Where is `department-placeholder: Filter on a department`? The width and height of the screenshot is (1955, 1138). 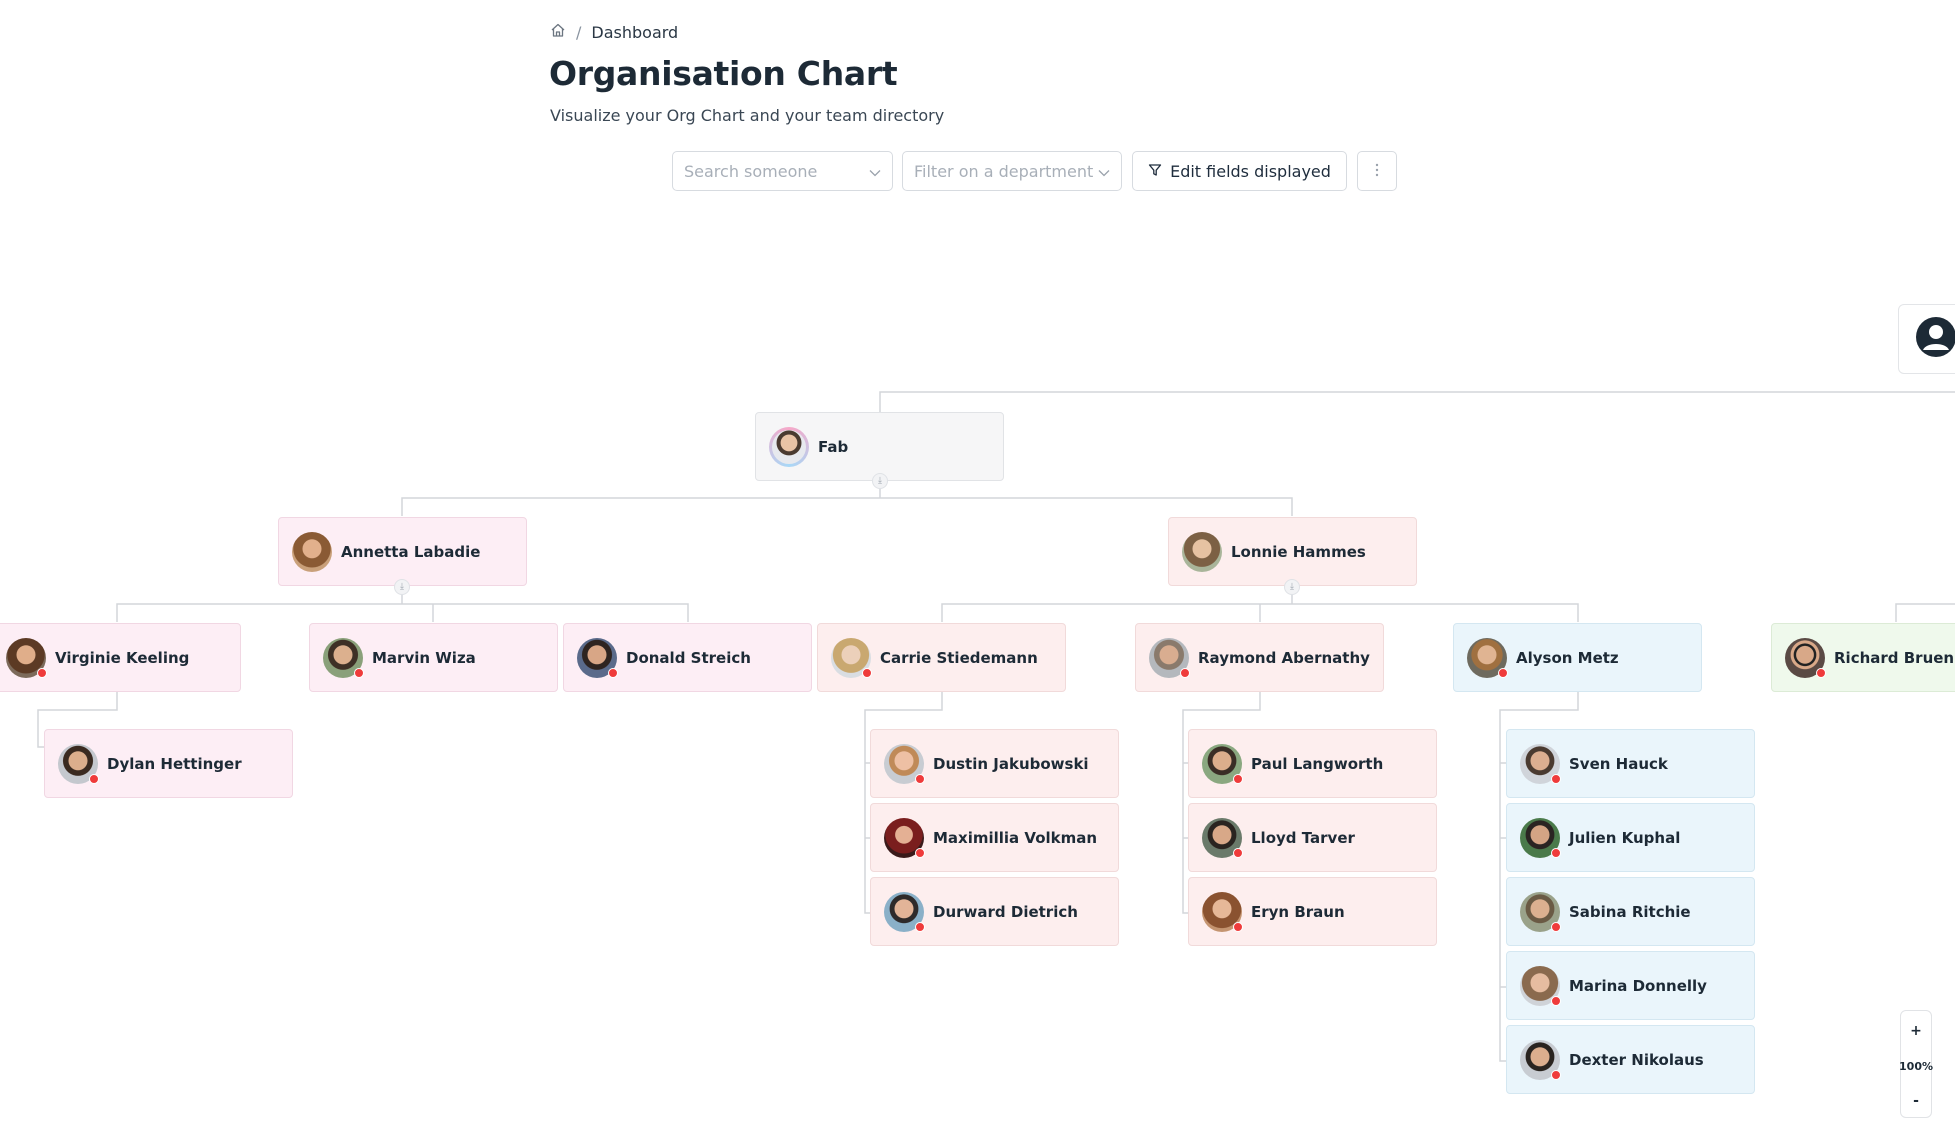
department-placeholder: Filter on a department is located at coordinates (1004, 171).